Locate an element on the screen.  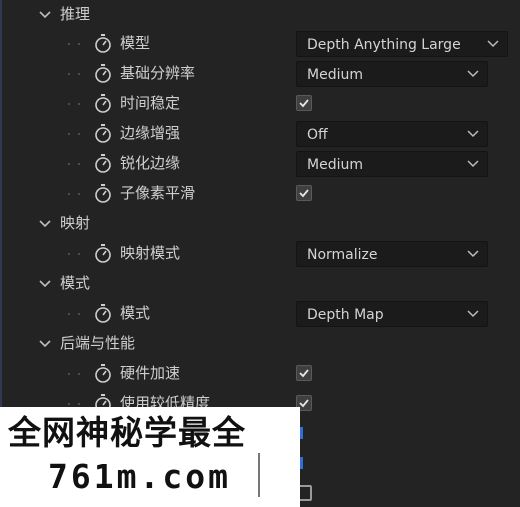
dropdown-value: Off is located at coordinates (317, 135).